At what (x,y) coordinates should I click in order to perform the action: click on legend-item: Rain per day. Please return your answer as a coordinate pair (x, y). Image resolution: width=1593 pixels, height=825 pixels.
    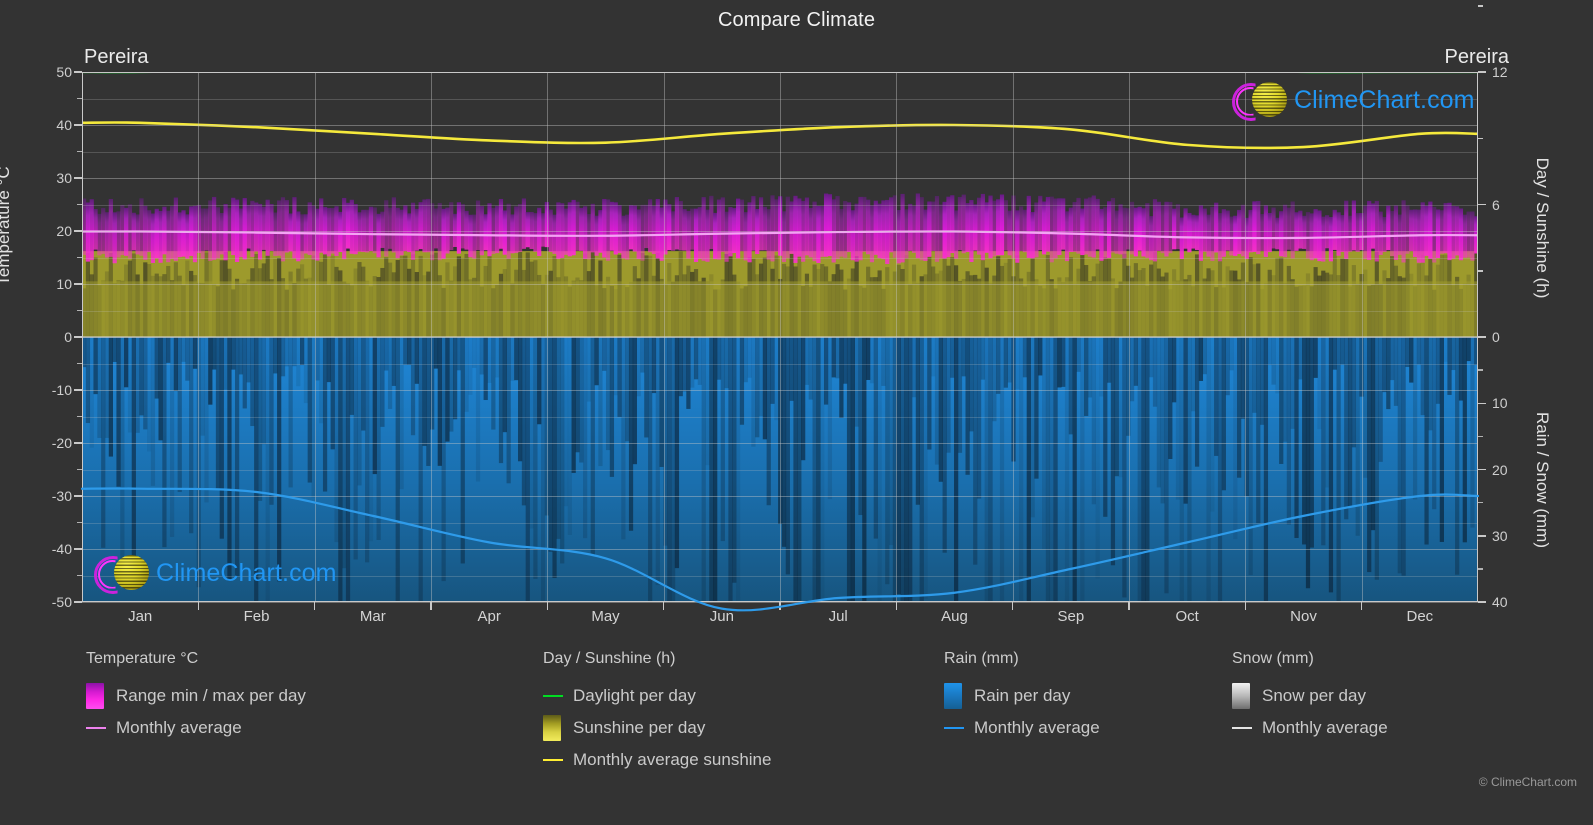
    Looking at the image, I should click on (1022, 696).